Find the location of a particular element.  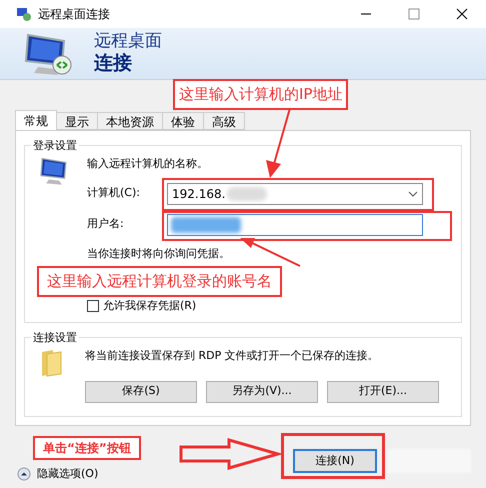

annotation-label: 这里输入远程计算机登录的账号名 is located at coordinates (159, 281).